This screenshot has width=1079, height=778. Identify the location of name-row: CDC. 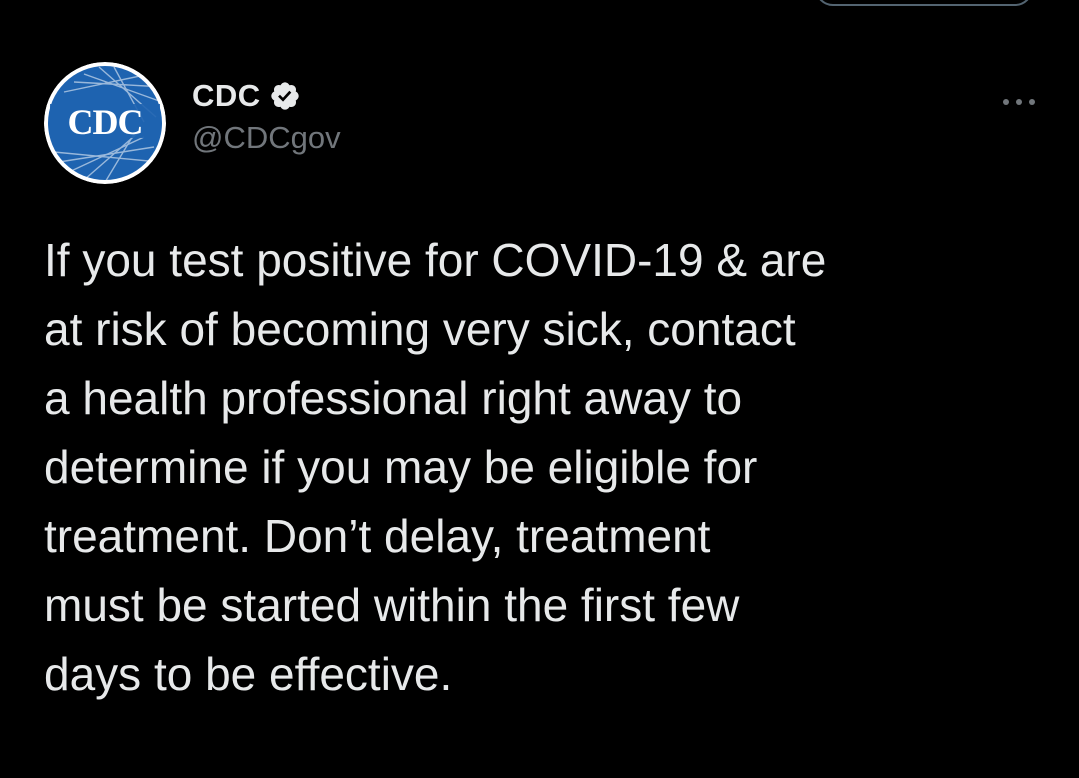
(266, 96).